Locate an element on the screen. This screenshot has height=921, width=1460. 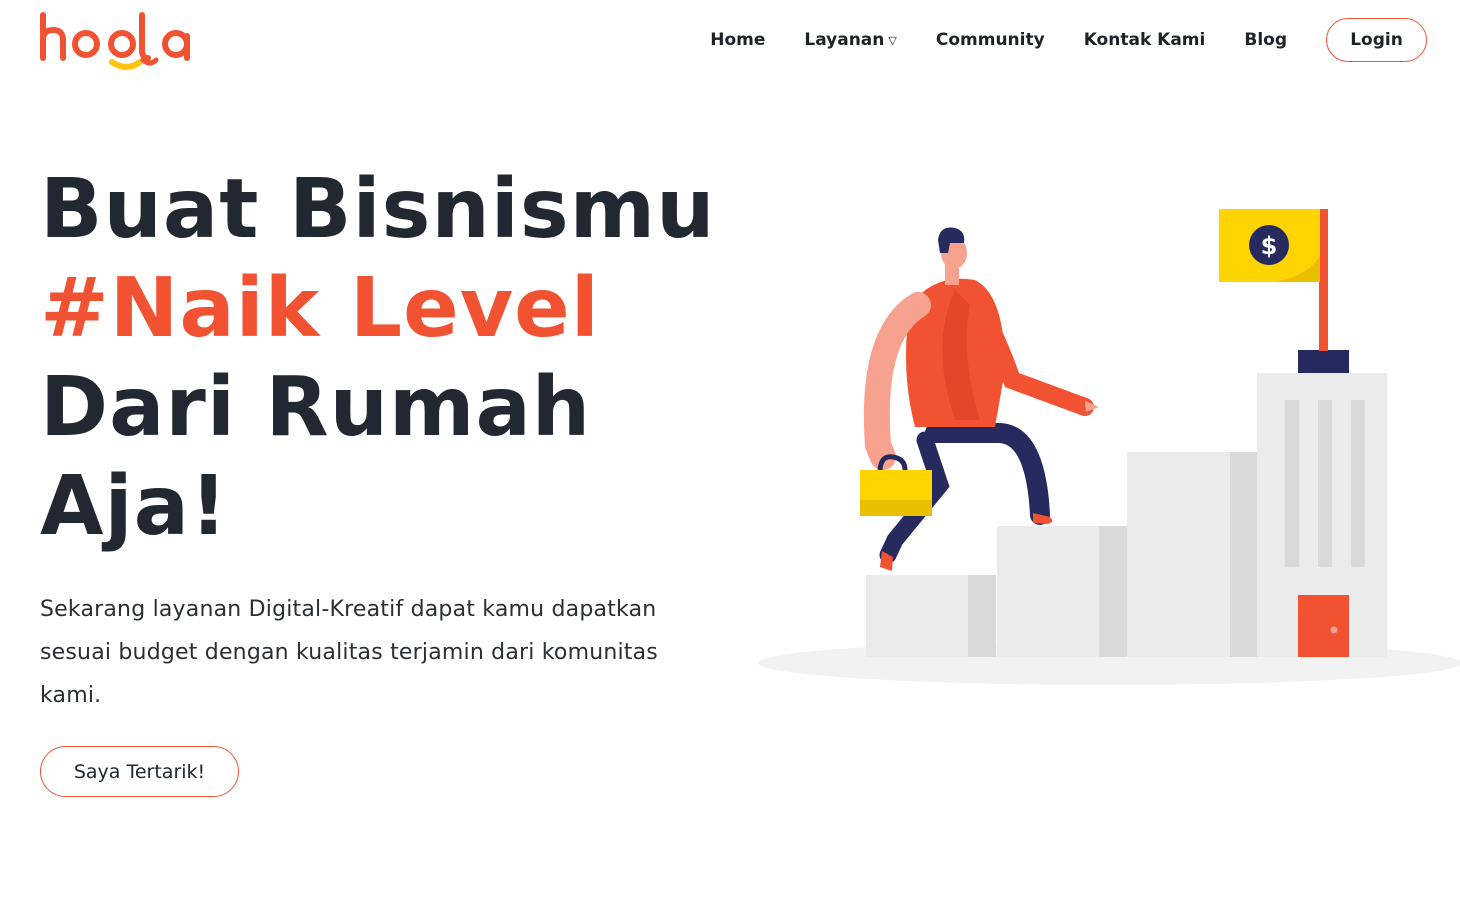
nav-blog: Blog is located at coordinates (1265, 40).